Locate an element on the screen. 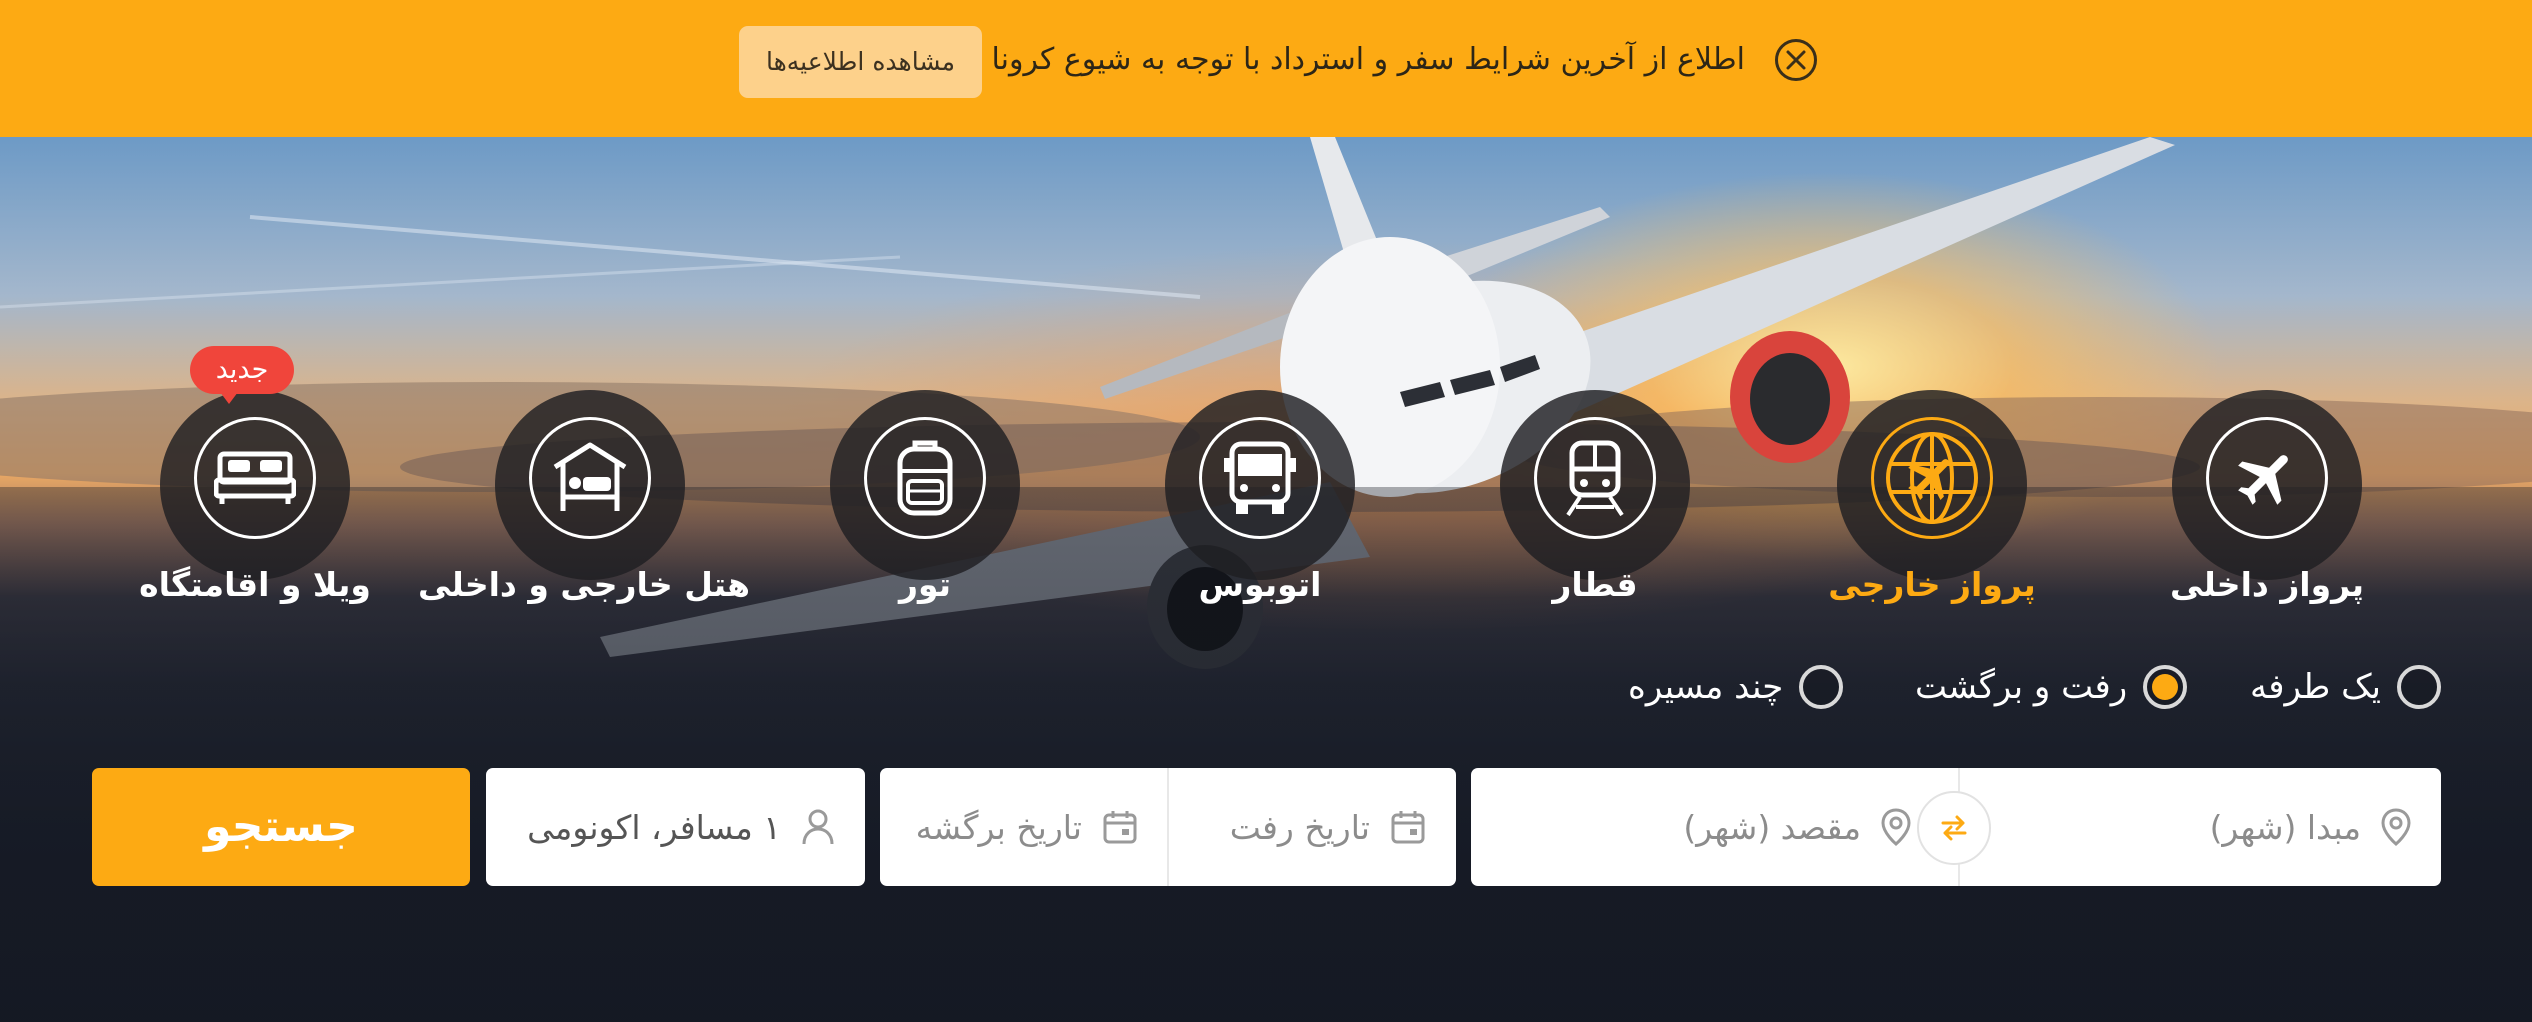  radio-label: رفت و برگشت is located at coordinates (2021, 687).